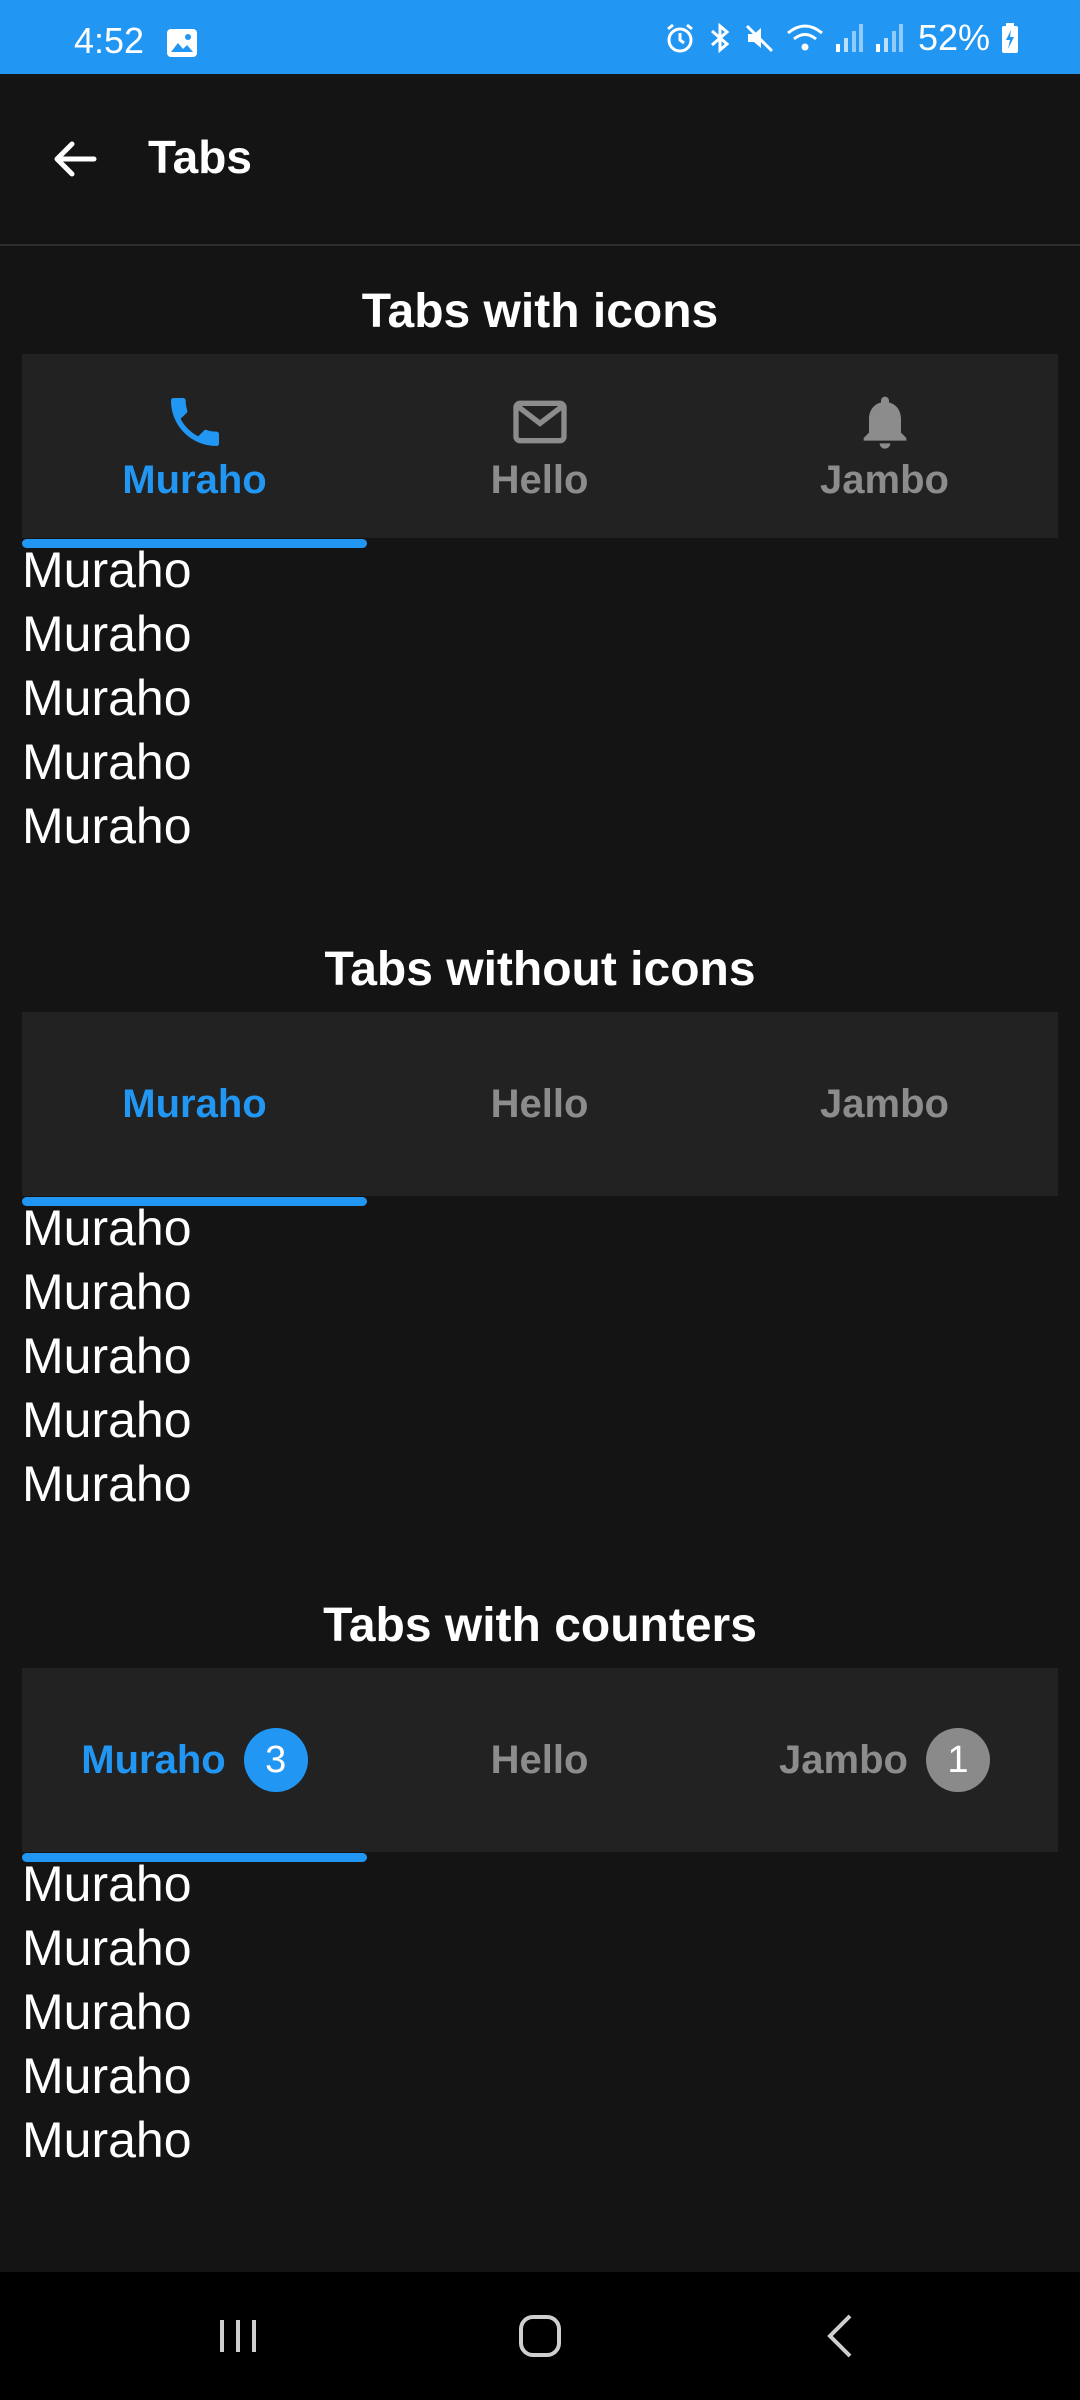 This screenshot has height=2400, width=1080. I want to click on app-bar: Tabs, so click(540, 160).